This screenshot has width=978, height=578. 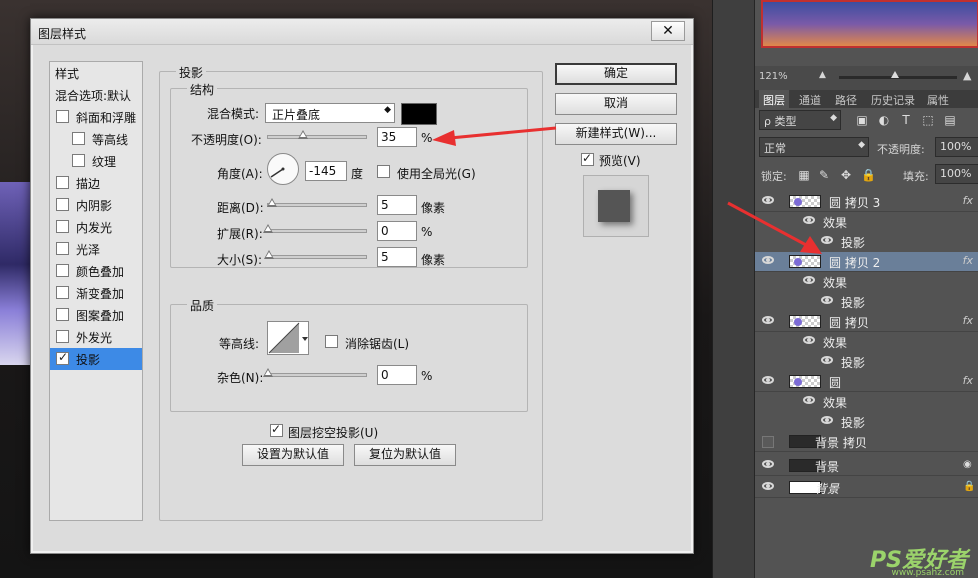 I want to click on layer-row: 背景 ◉, so click(x=866, y=466).